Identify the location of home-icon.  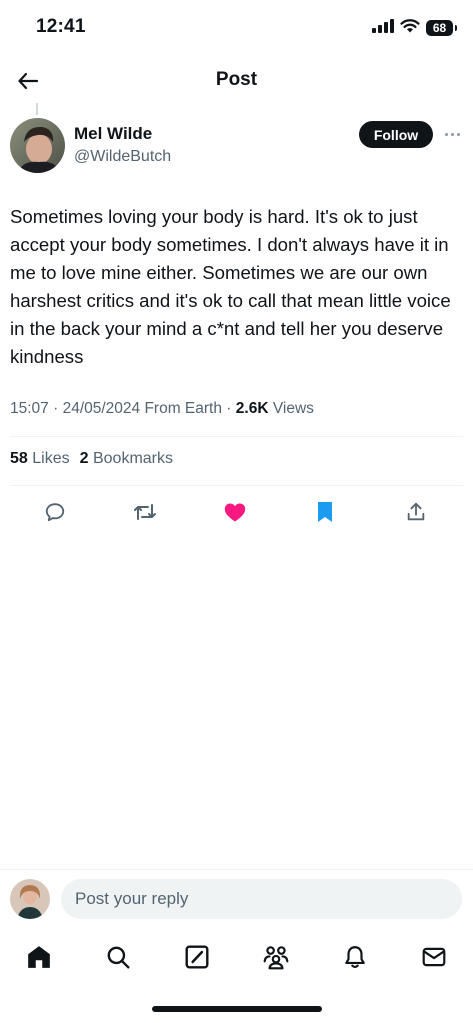
(39, 957).